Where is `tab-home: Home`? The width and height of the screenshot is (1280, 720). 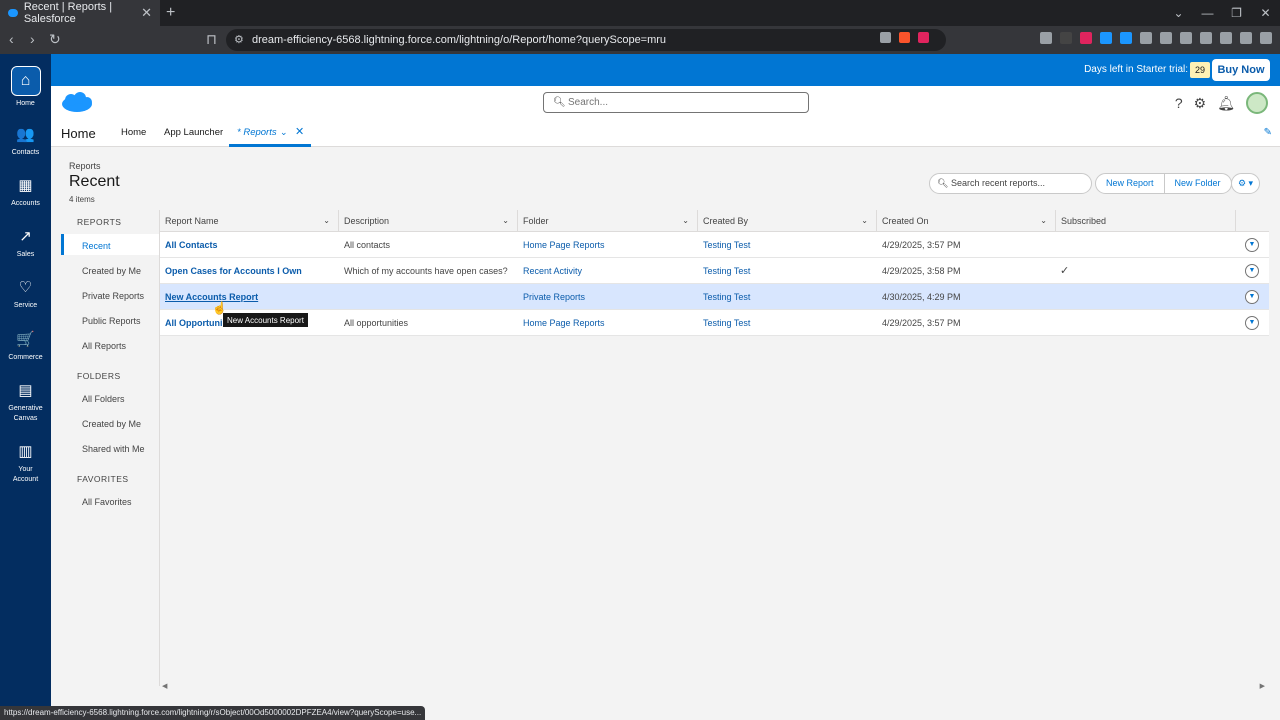 tab-home: Home is located at coordinates (133, 132).